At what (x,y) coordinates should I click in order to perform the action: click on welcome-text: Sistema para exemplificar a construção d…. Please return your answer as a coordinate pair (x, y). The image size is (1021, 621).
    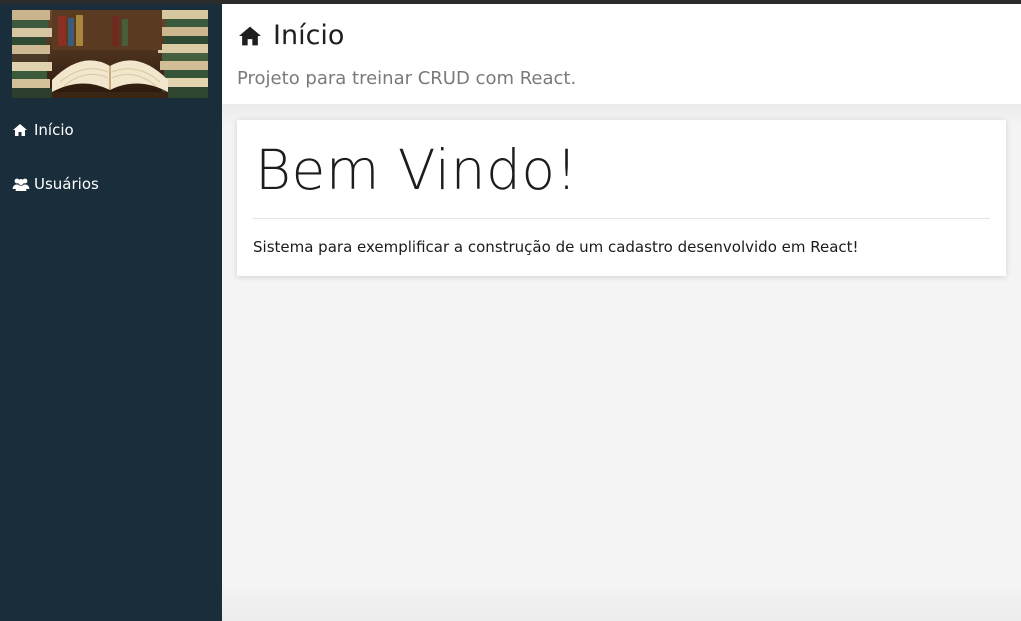
    Looking at the image, I should click on (556, 247).